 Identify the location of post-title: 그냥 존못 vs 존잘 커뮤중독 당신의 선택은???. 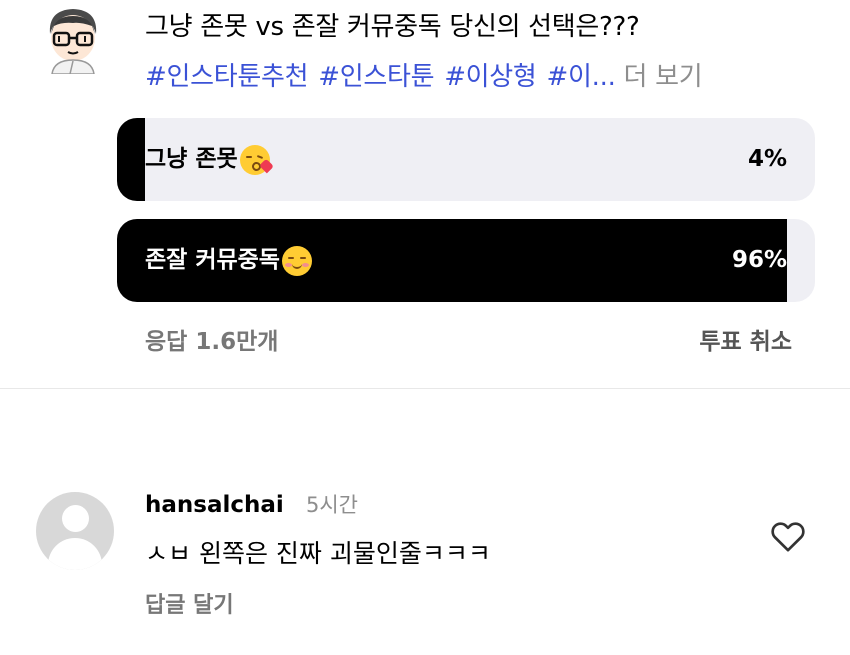
(392, 27).